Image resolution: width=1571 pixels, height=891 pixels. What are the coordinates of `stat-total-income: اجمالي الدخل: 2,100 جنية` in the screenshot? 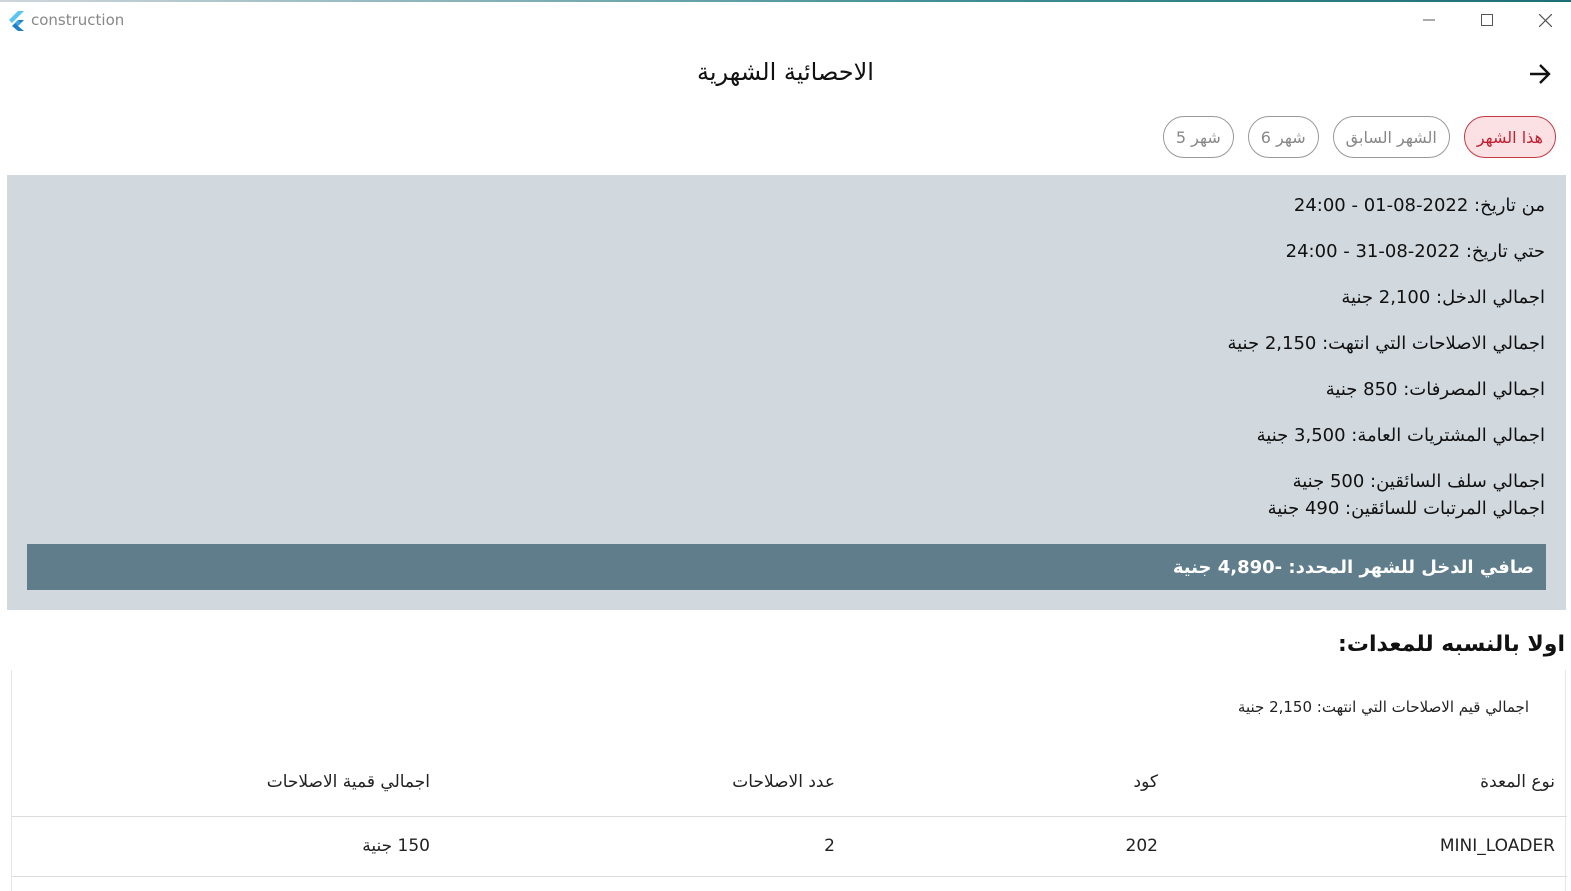 It's located at (1443, 297).